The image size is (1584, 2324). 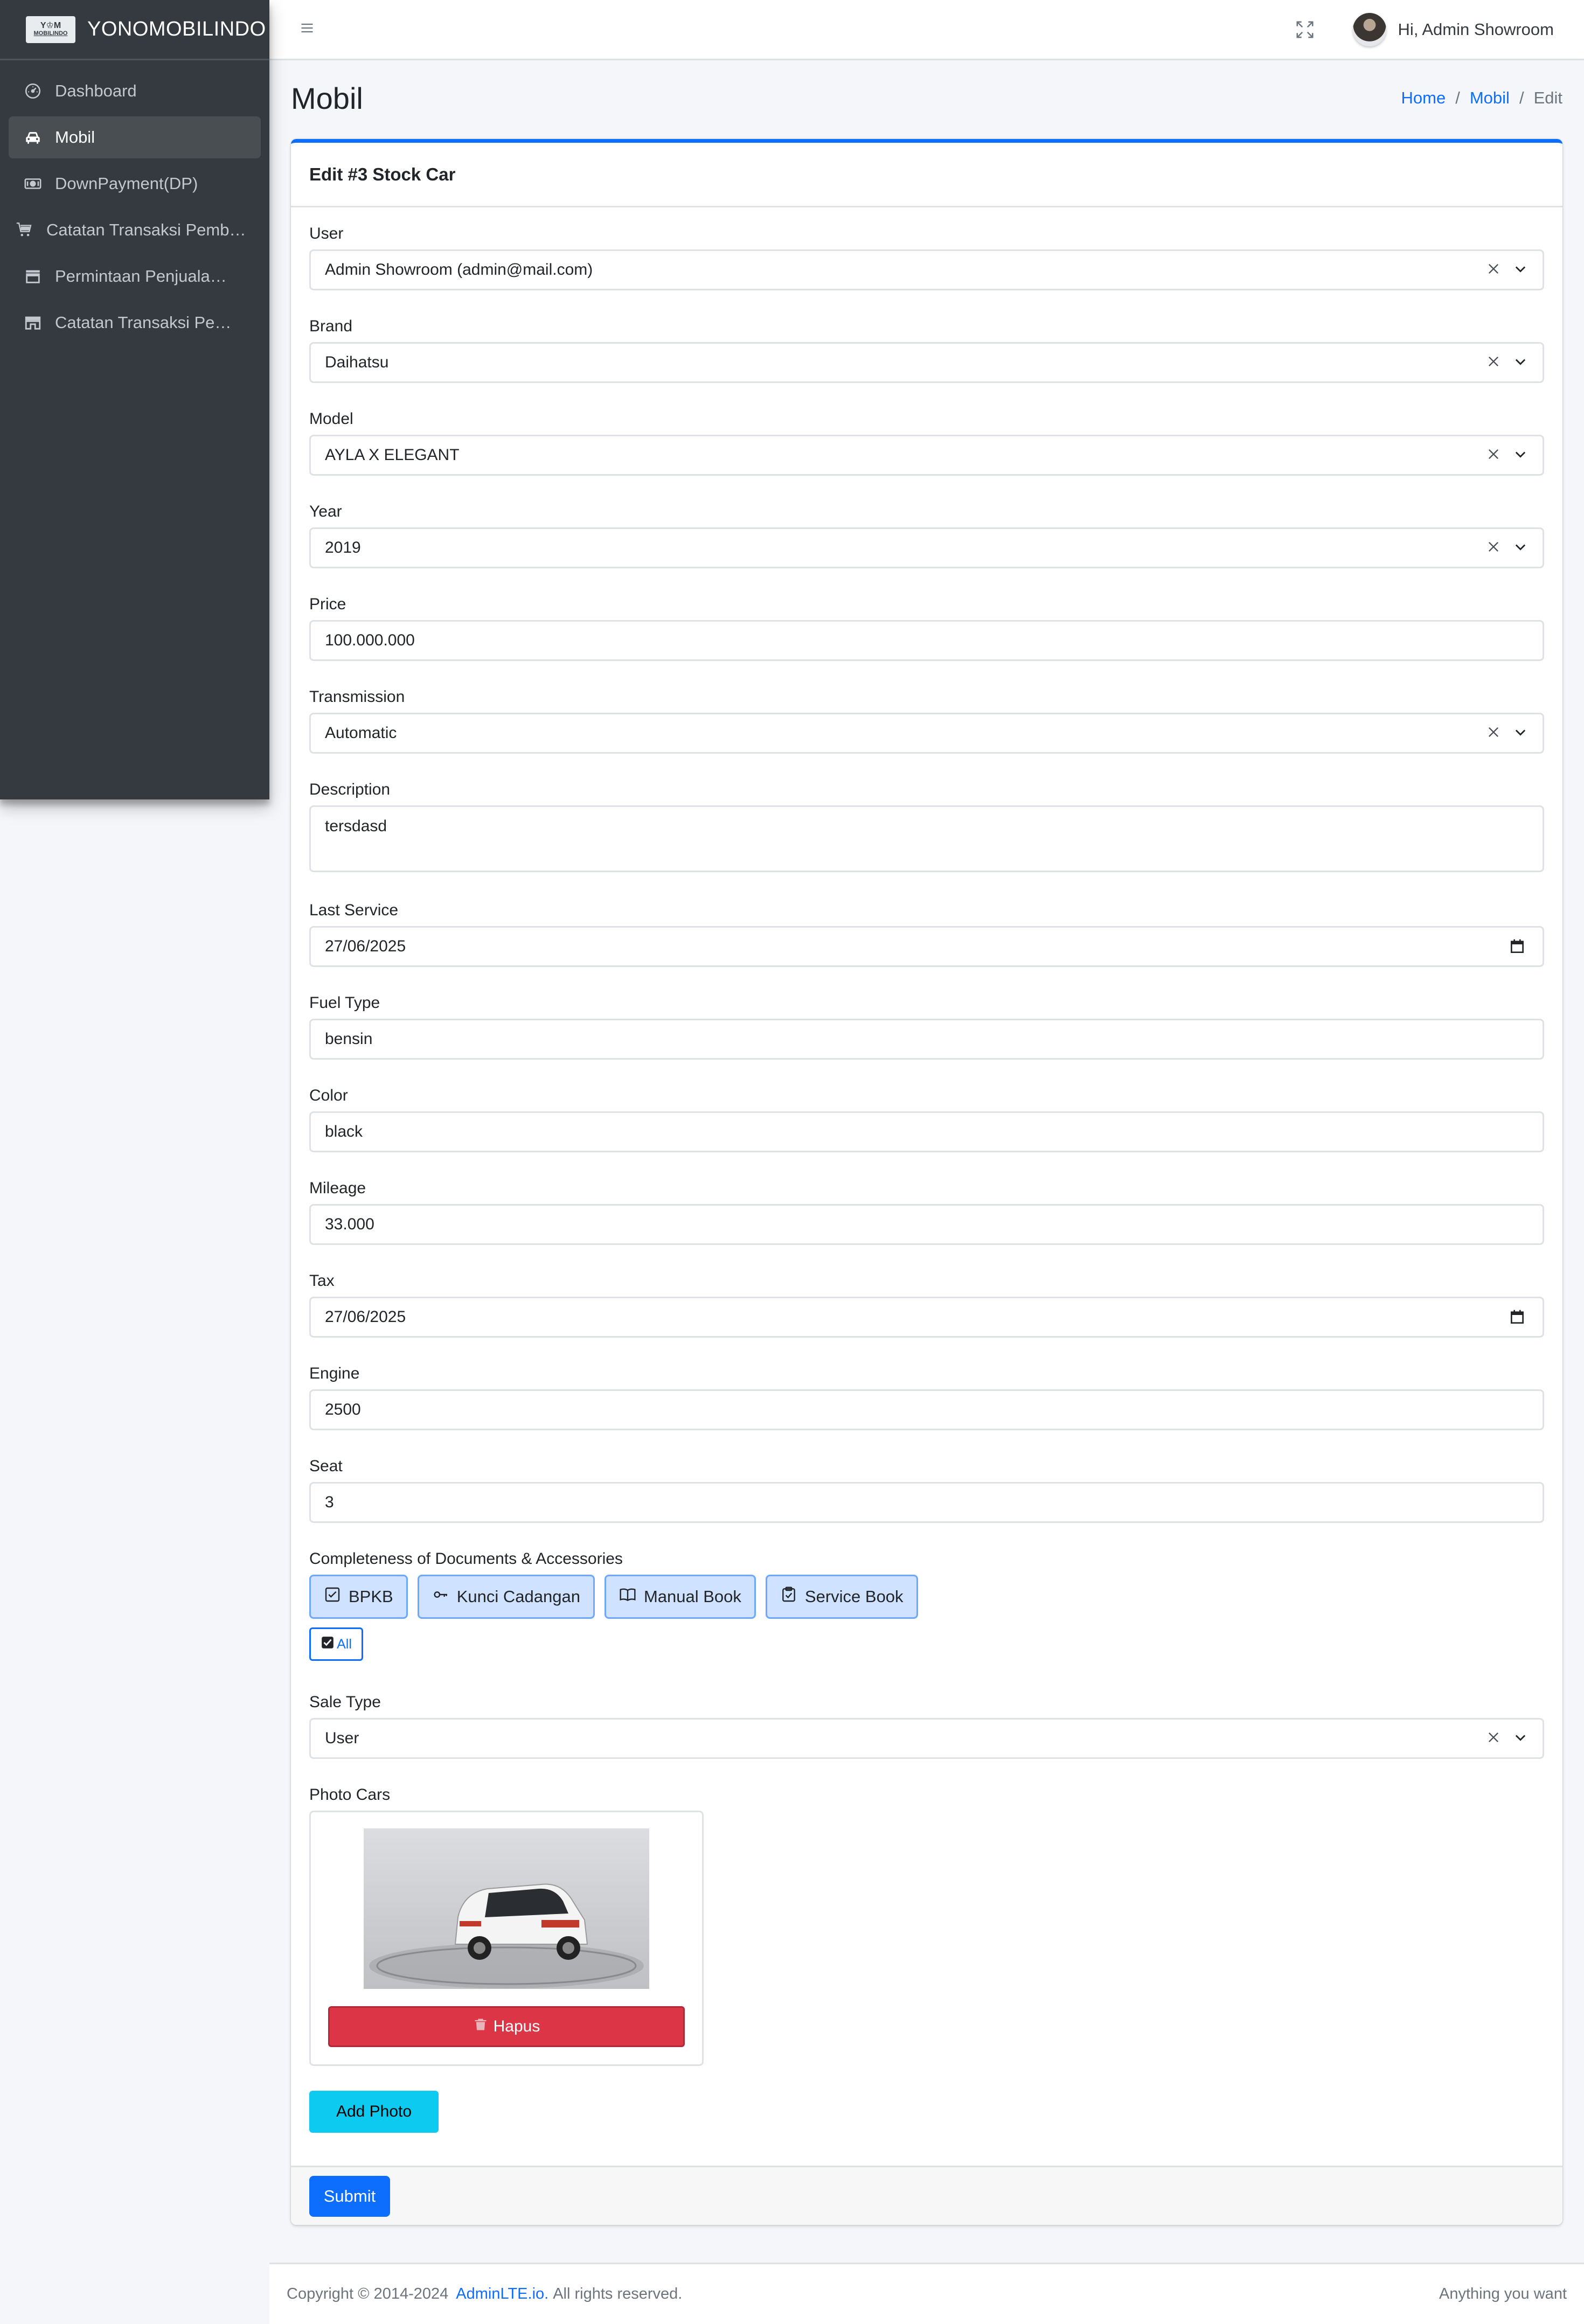 I want to click on breadcrumb-mobil-link: Mobil, so click(x=1490, y=98).